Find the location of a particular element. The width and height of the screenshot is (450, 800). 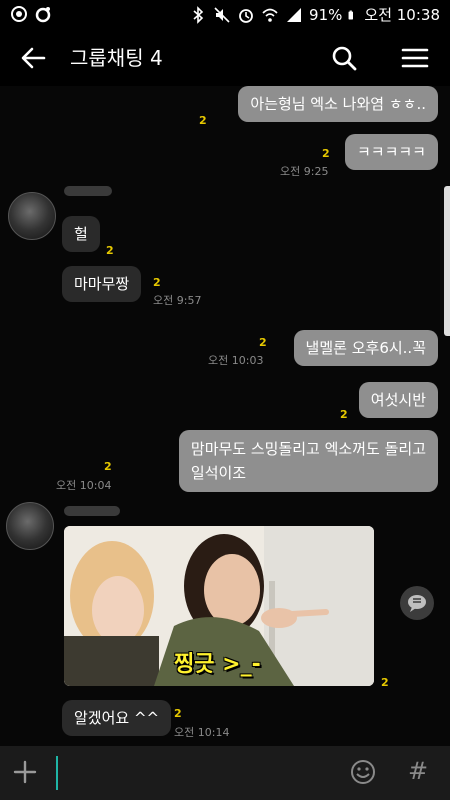

message-bubble-out: 여섯시반 is located at coordinates (398, 400).